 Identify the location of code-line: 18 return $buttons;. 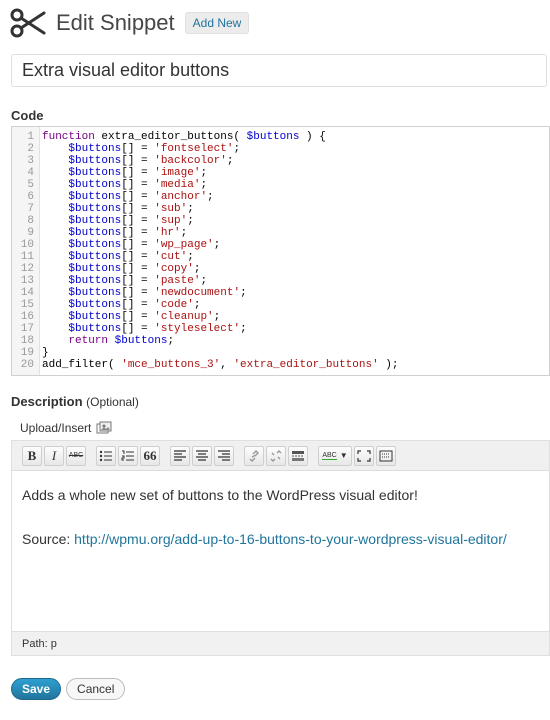
(205, 341).